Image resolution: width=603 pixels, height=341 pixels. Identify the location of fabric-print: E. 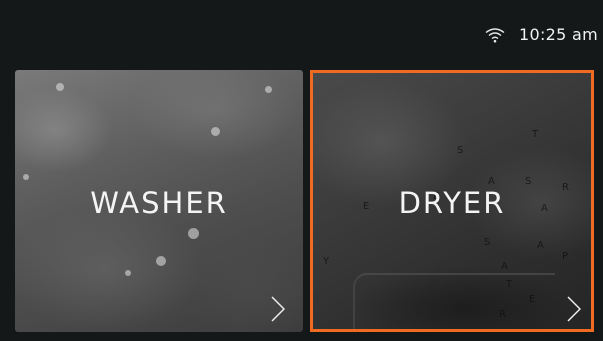
(532, 299).